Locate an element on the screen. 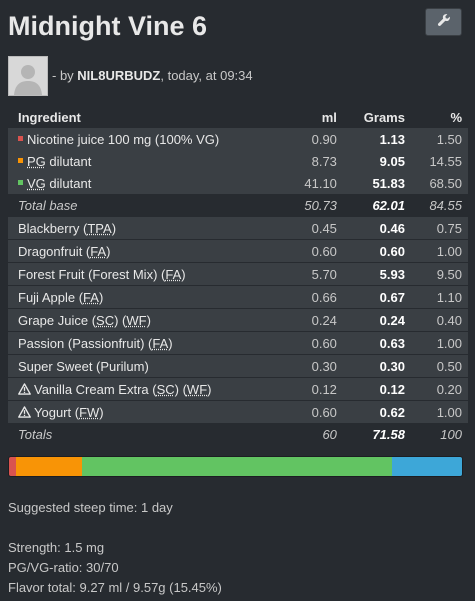 The image size is (475, 601). table-row-flavor: Blackberry (TPA) 0.45 0.46 0.75 is located at coordinates (238, 228).